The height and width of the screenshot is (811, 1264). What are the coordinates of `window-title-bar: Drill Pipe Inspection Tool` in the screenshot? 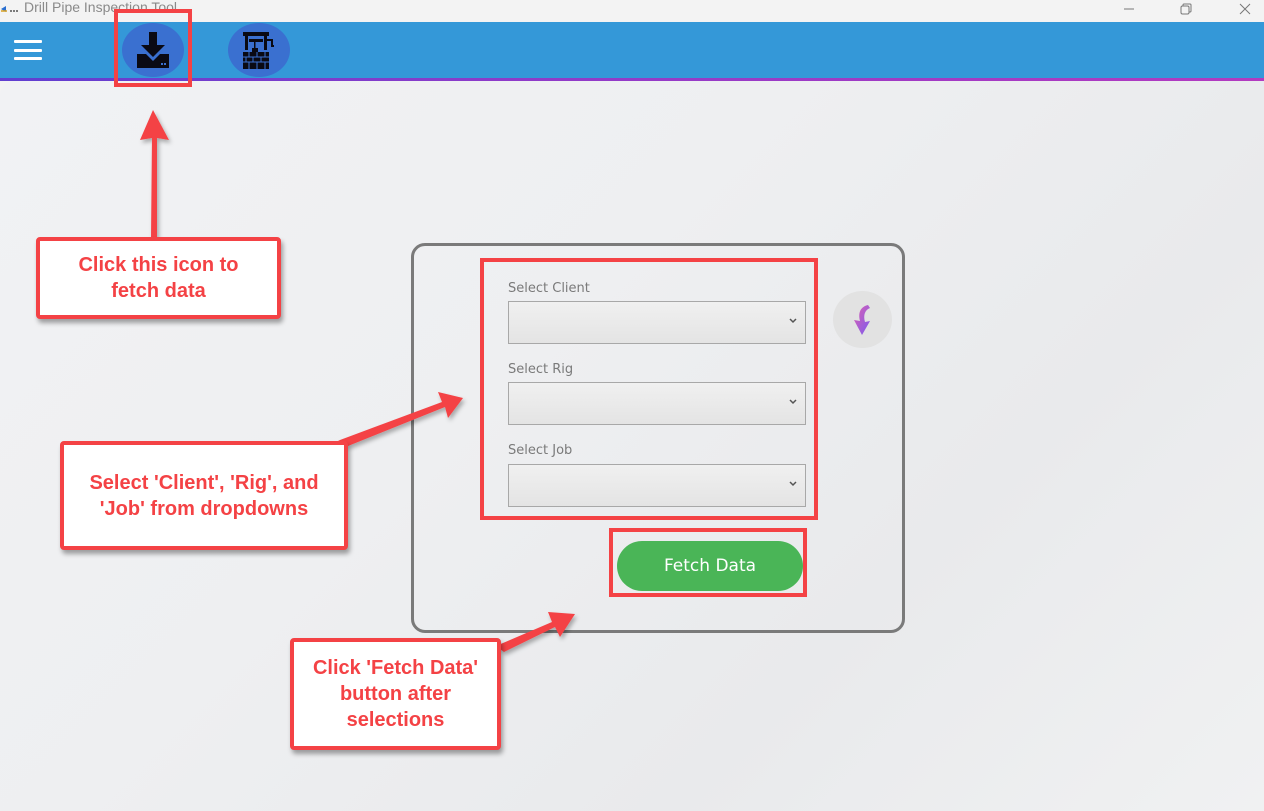 It's located at (632, 11).